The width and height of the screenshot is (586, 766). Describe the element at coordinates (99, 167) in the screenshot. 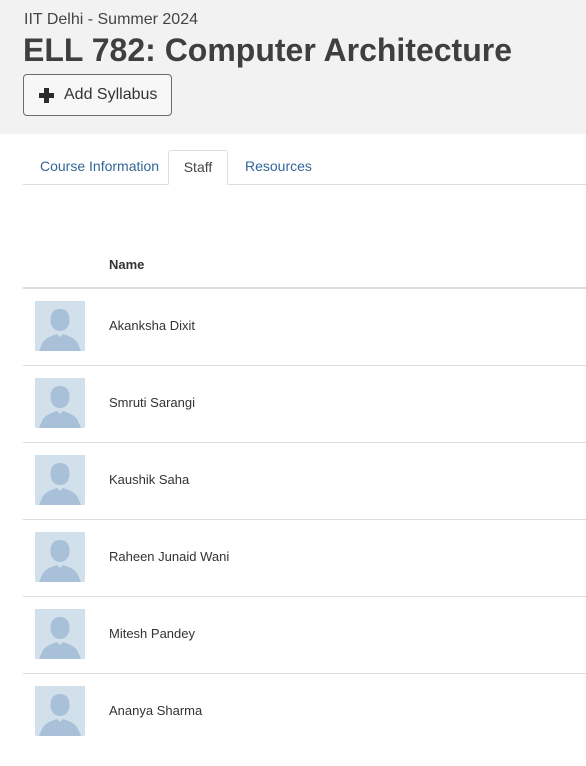

I see `tab-course-information: Course Information` at that location.